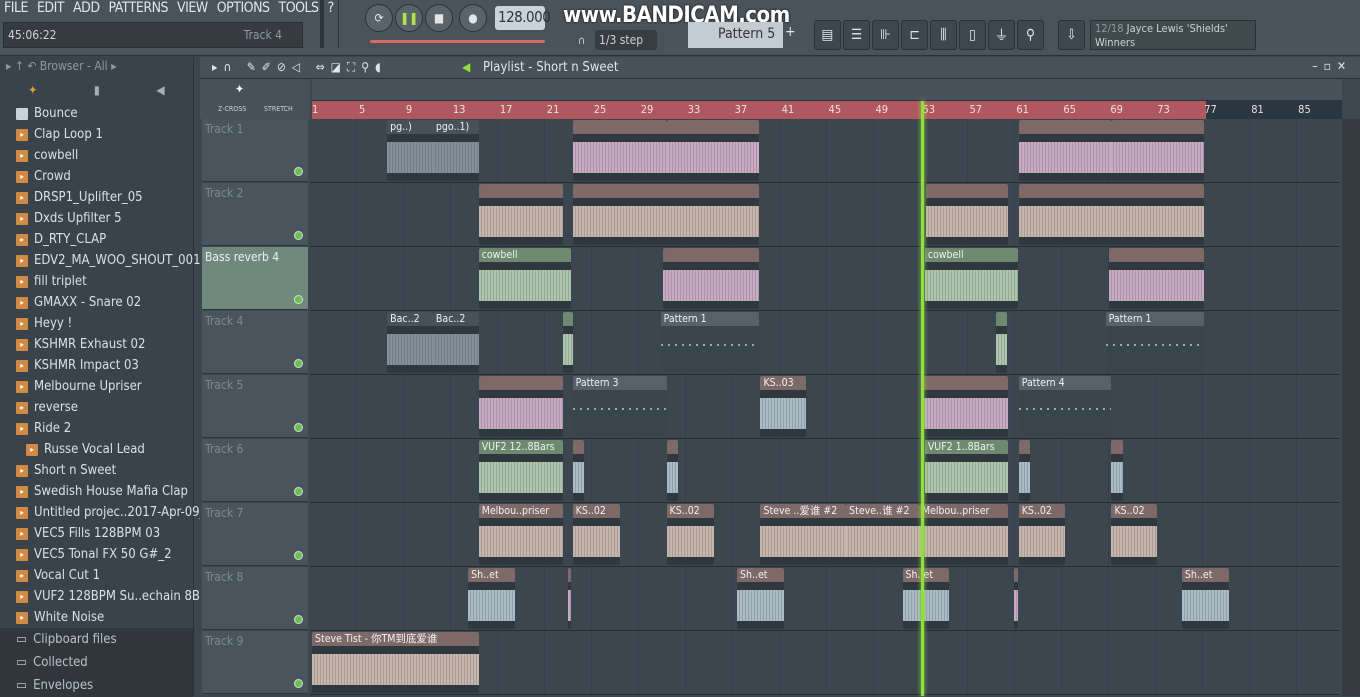 This screenshot has width=1360, height=697. I want to click on playlist-title: Playlist - Short n Sweet, so click(550, 67).